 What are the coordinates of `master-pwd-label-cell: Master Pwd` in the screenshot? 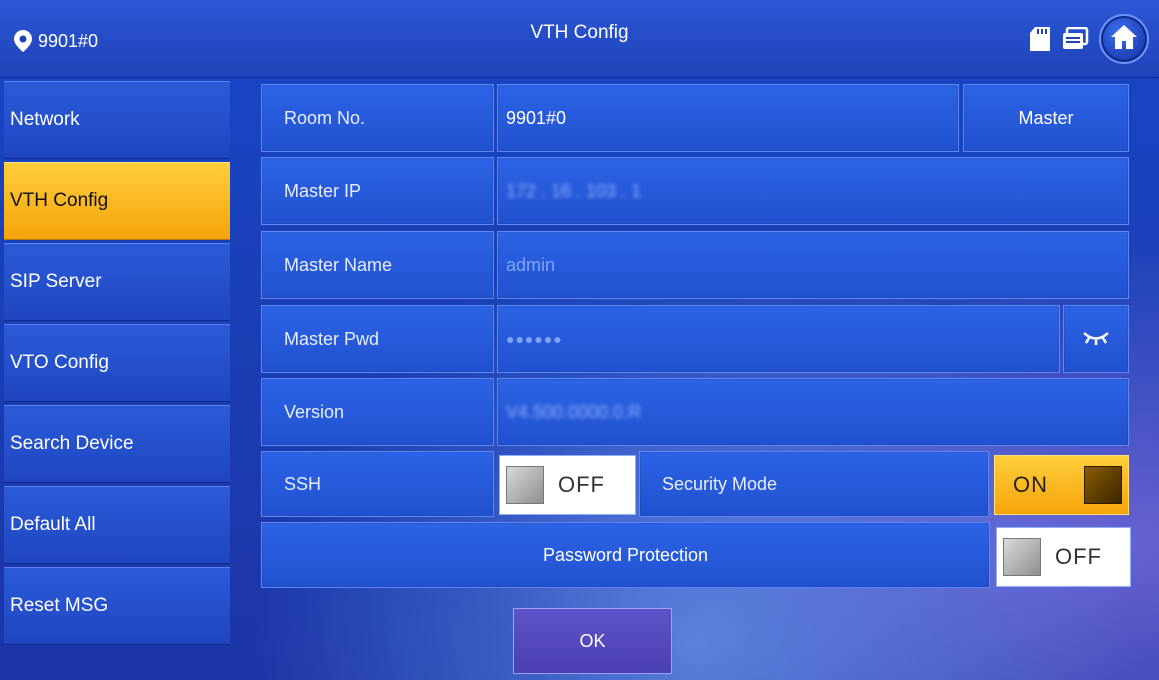 It's located at (377, 339).